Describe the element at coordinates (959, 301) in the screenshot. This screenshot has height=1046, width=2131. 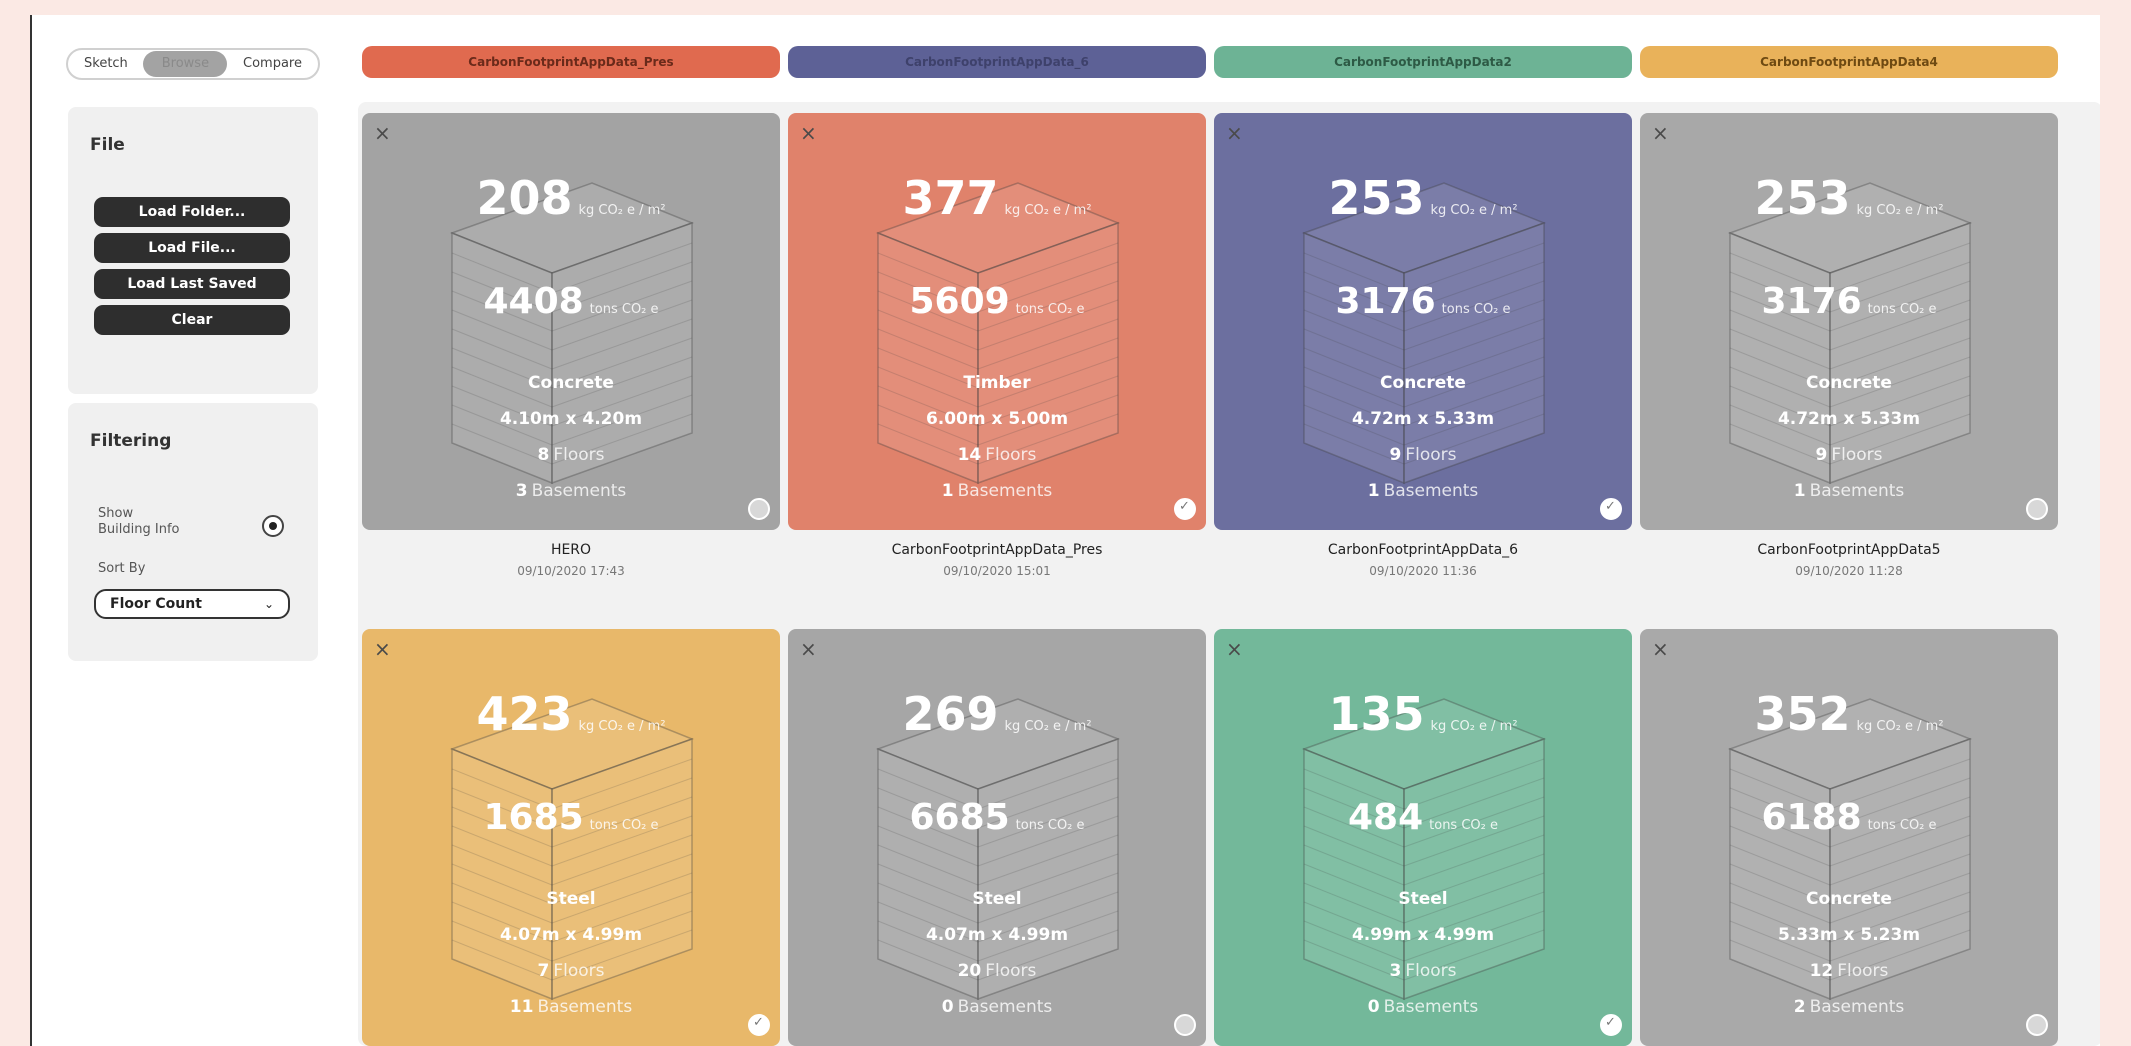
I see `carbon-total-value: 5609` at that location.